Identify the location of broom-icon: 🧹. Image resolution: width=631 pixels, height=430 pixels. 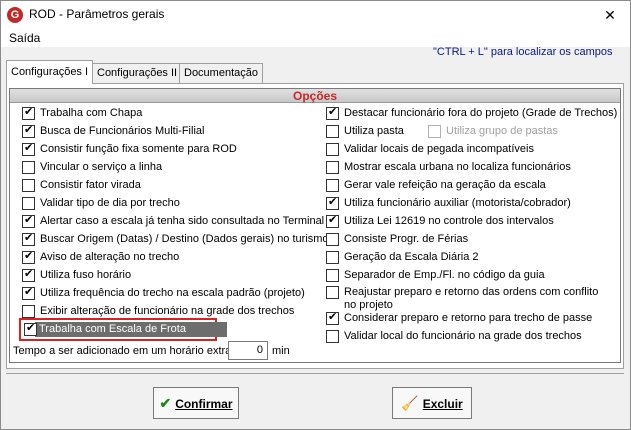
(410, 403).